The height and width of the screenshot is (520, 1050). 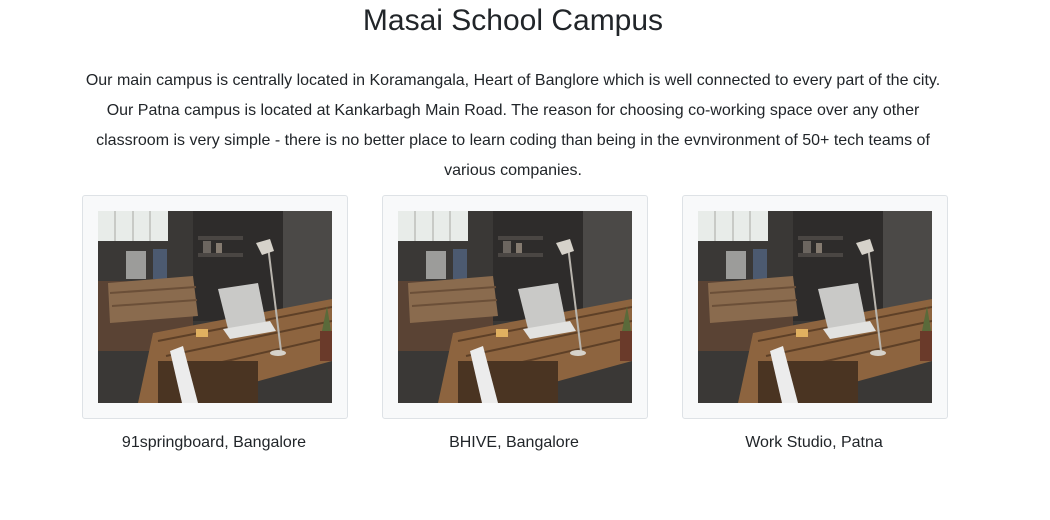 I want to click on campus-card-work-studio: Work Studio, Patna, so click(x=815, y=324).